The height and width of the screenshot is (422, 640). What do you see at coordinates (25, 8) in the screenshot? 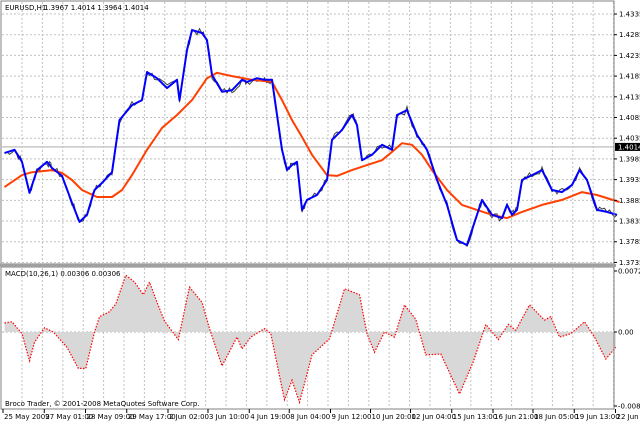
I see `chart-symbol: EURUSD,H1` at bounding box center [25, 8].